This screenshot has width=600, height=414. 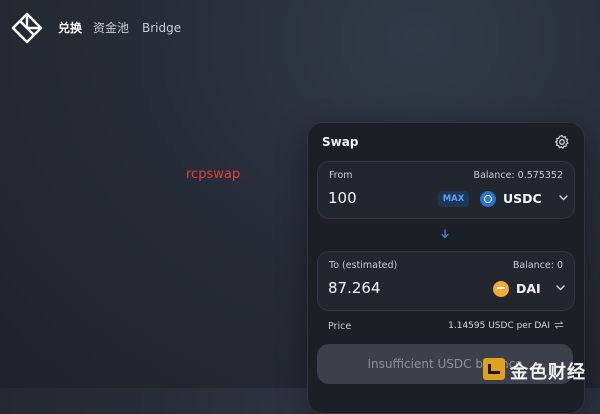 What do you see at coordinates (111, 28) in the screenshot?
I see `nav-pool: 资金池` at bounding box center [111, 28].